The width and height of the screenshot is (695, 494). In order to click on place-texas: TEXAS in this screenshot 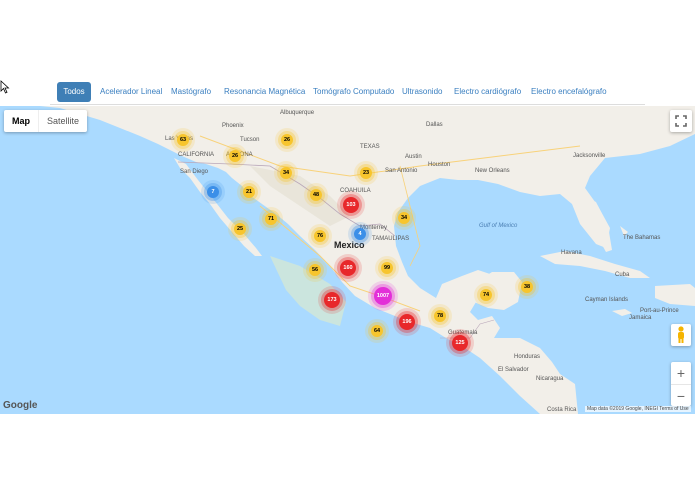, I will do `click(370, 147)`.